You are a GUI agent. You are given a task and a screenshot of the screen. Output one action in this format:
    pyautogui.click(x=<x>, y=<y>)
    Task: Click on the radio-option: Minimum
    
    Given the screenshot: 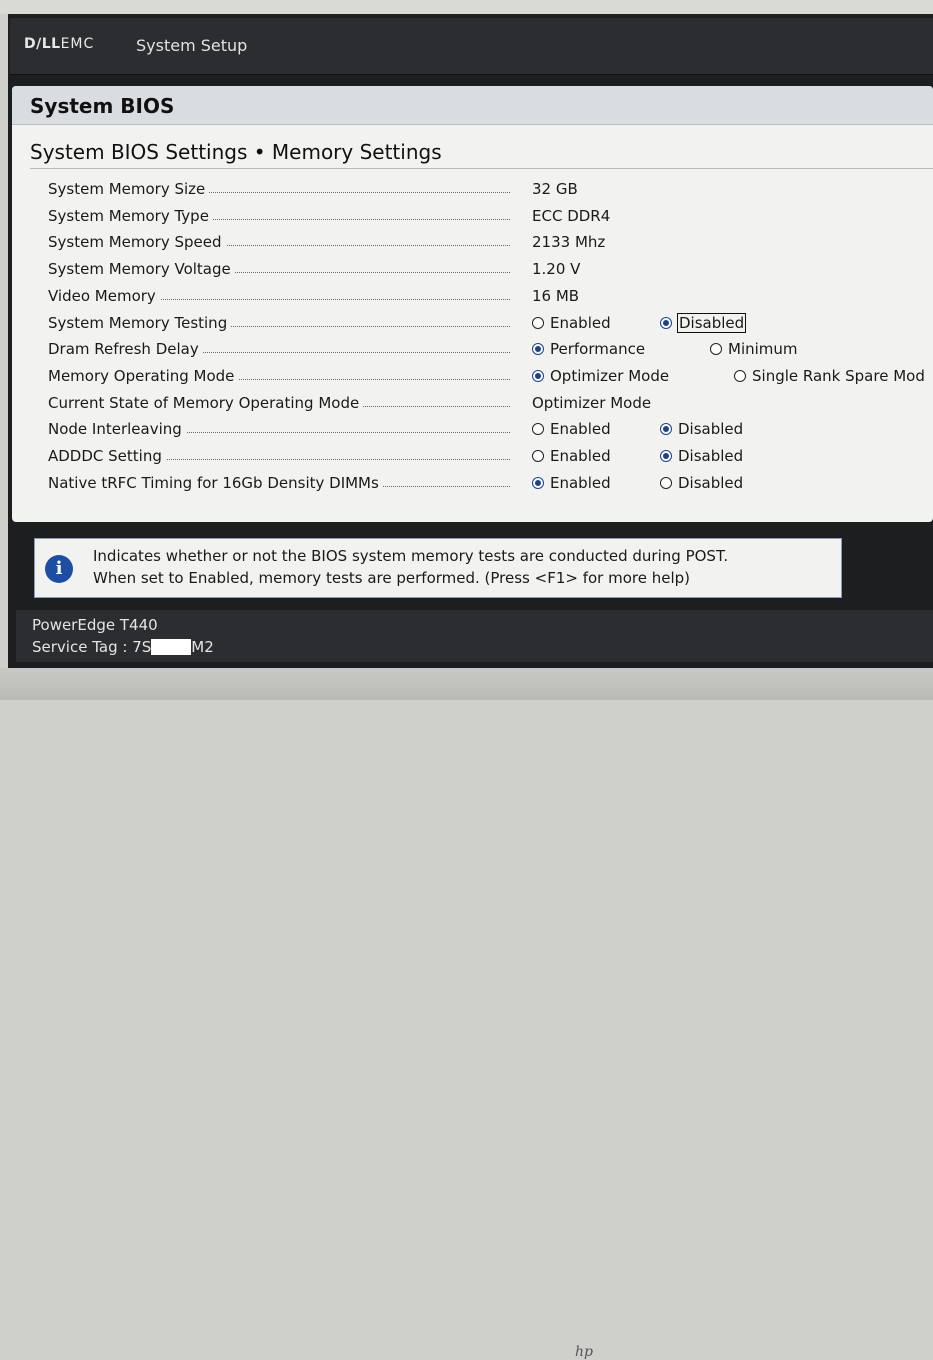 What is the action you would take?
    pyautogui.click(x=754, y=349)
    